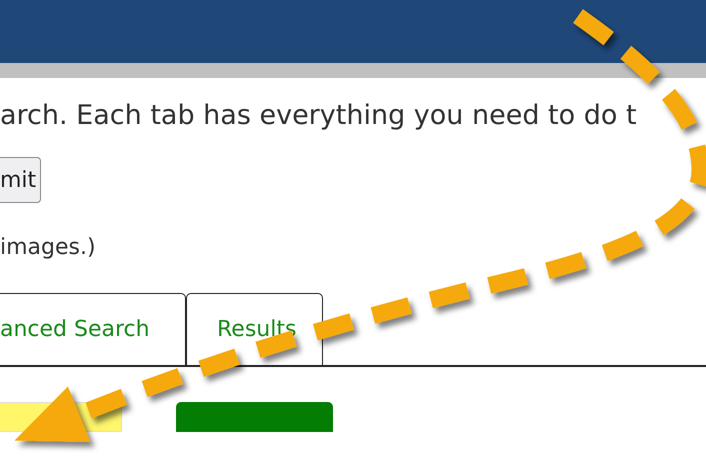 This screenshot has width=706, height=462. What do you see at coordinates (319, 116) in the screenshot?
I see `intro-text: arch. Each tab has everything you need to do t` at bounding box center [319, 116].